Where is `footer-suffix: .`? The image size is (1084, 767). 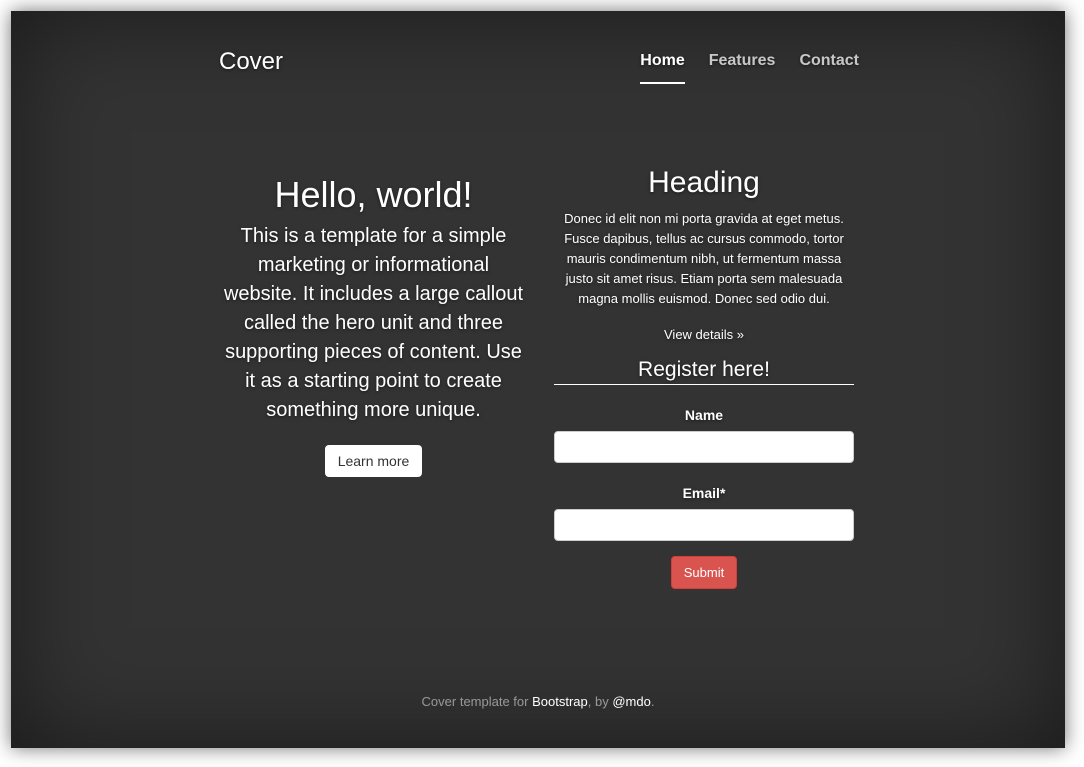 footer-suffix: . is located at coordinates (652, 701).